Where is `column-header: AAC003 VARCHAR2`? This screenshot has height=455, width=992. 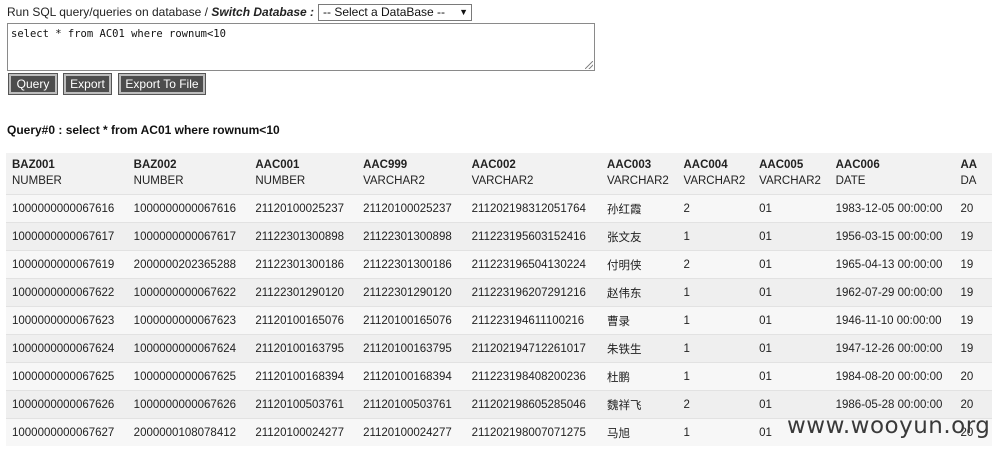
column-header: AAC003 VARCHAR2 is located at coordinates (639, 174).